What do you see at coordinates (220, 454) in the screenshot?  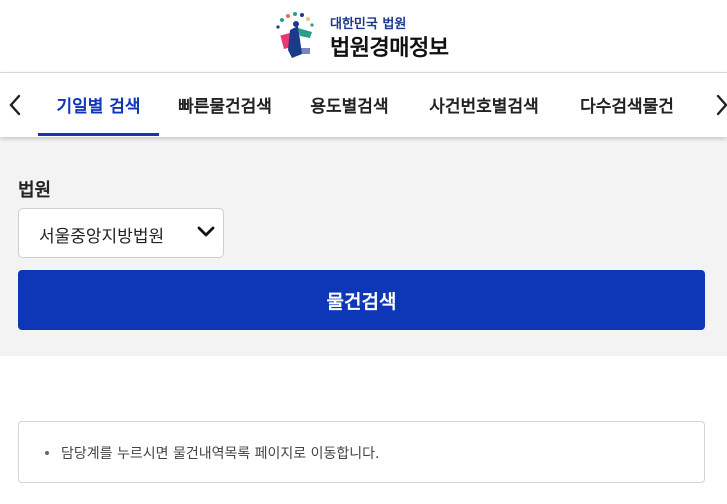 I see `info-text: 담당계를 누르시면 물건내역목록 페이지로 이동합니다.` at bounding box center [220, 454].